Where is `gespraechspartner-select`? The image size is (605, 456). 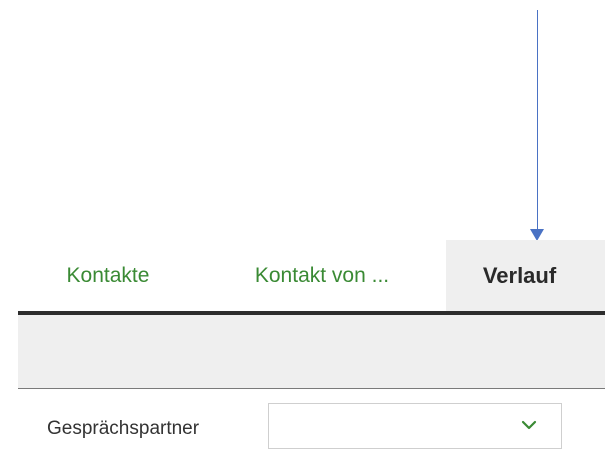 gespraechspartner-select is located at coordinates (415, 426).